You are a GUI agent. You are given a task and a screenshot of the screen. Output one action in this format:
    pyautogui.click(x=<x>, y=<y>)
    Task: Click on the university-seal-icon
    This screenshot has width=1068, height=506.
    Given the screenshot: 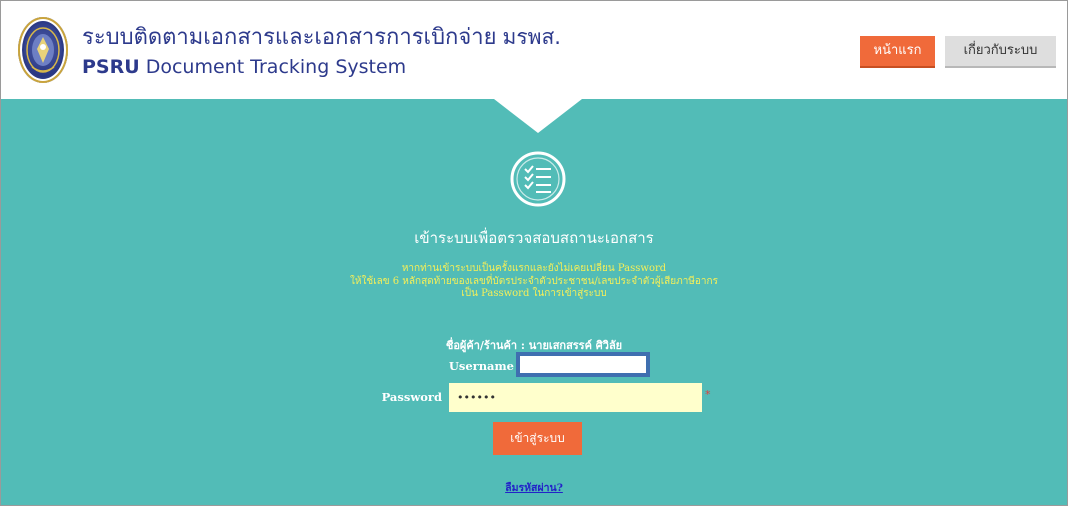 What is the action you would take?
    pyautogui.click(x=43, y=50)
    